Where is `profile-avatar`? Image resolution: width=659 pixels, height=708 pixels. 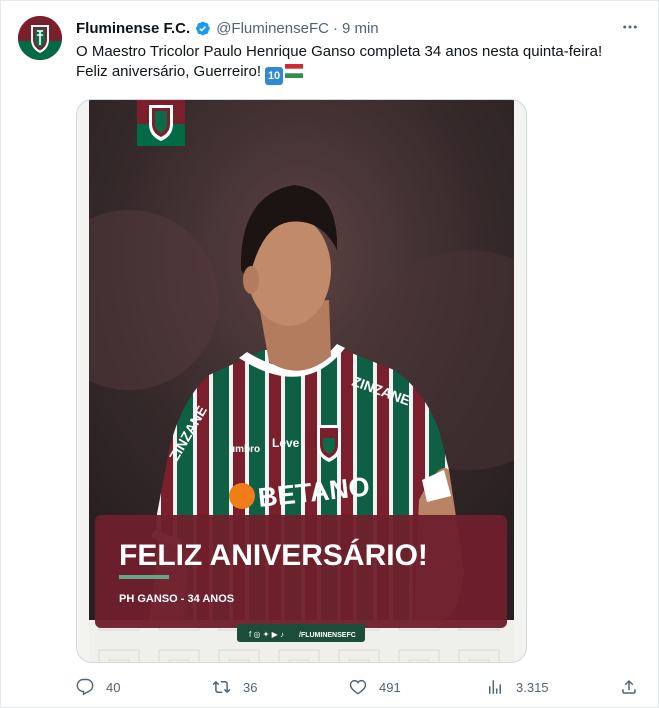
profile-avatar is located at coordinates (40, 38).